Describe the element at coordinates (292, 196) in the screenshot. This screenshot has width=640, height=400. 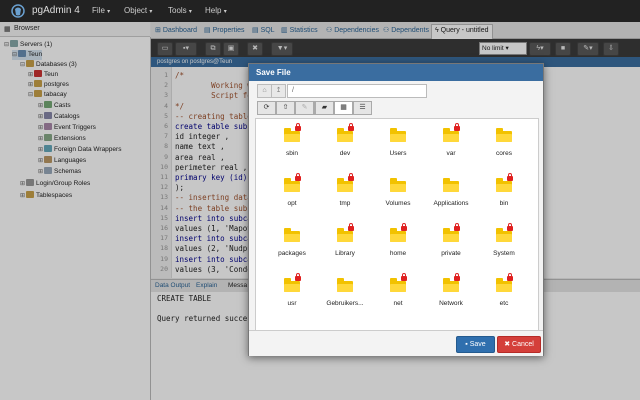
I see `file-item: opt` at that location.